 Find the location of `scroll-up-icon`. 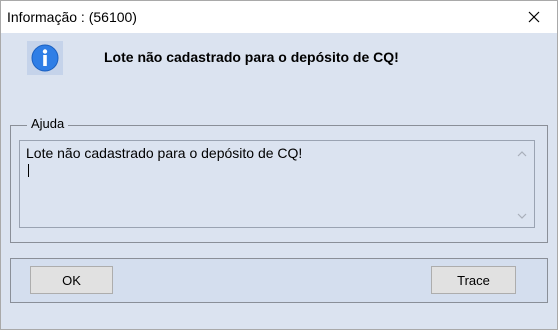

scroll-up-icon is located at coordinates (522, 154).